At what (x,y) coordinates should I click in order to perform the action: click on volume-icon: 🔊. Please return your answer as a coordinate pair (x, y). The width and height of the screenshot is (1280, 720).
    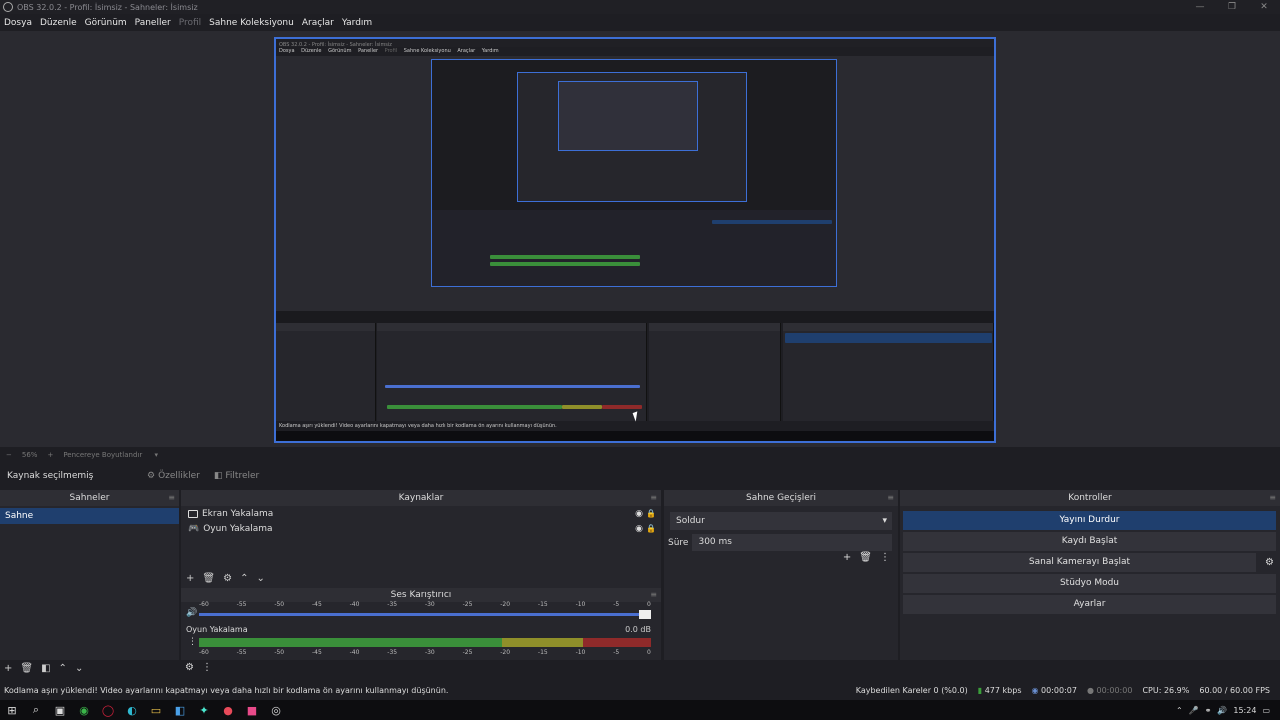
    Looking at the image, I should click on (1222, 710).